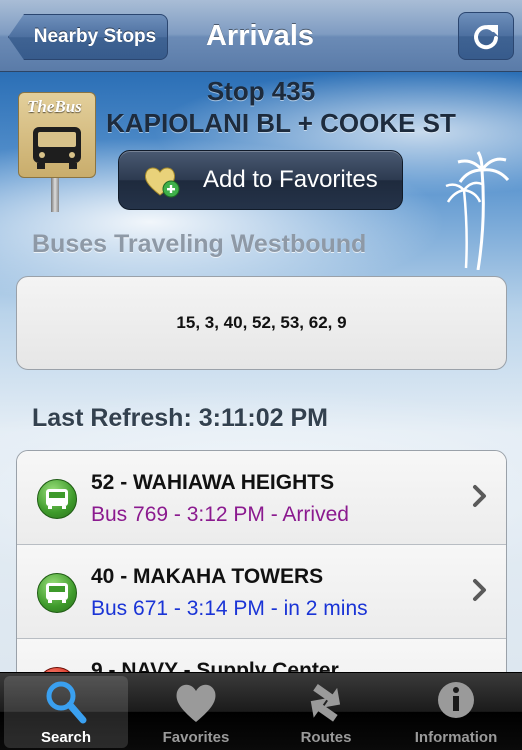  I want to click on tab-information: Information, so click(456, 712).